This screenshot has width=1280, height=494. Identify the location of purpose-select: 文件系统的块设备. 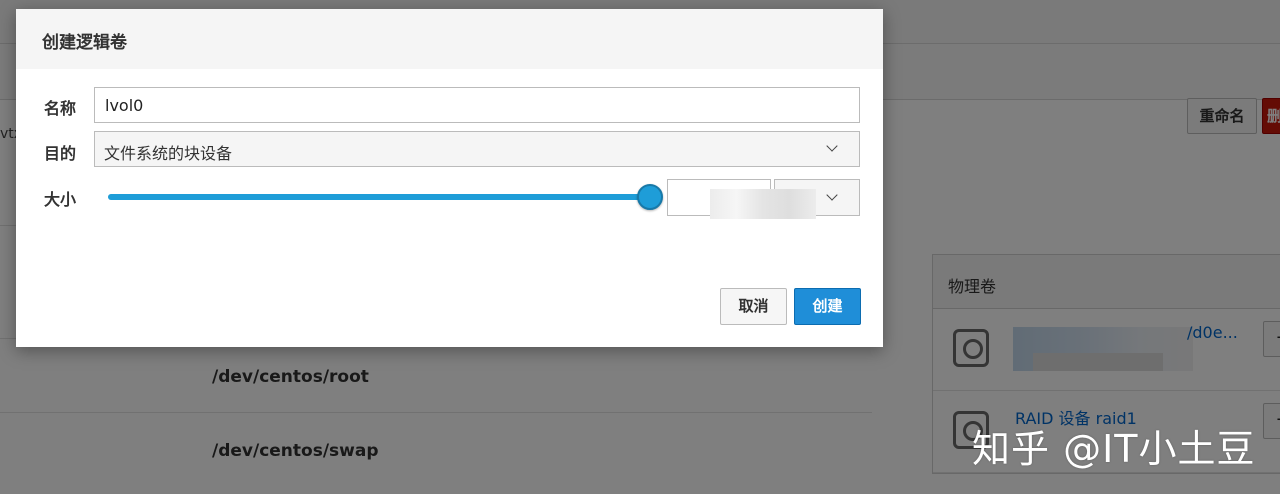
(477, 149).